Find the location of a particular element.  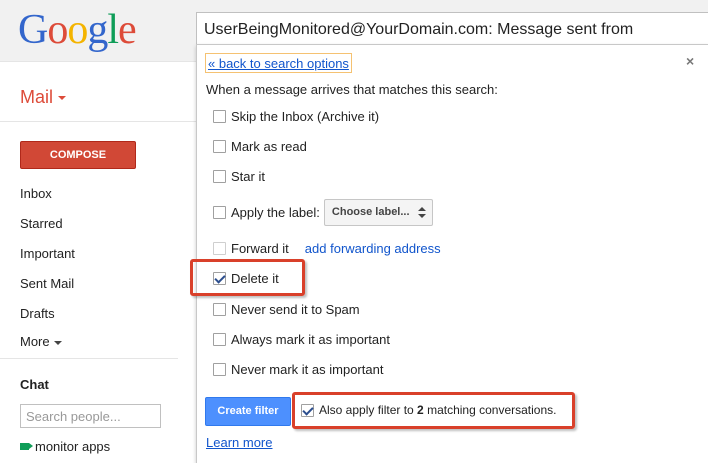

sidebar-item-more: More is located at coordinates (41, 341).